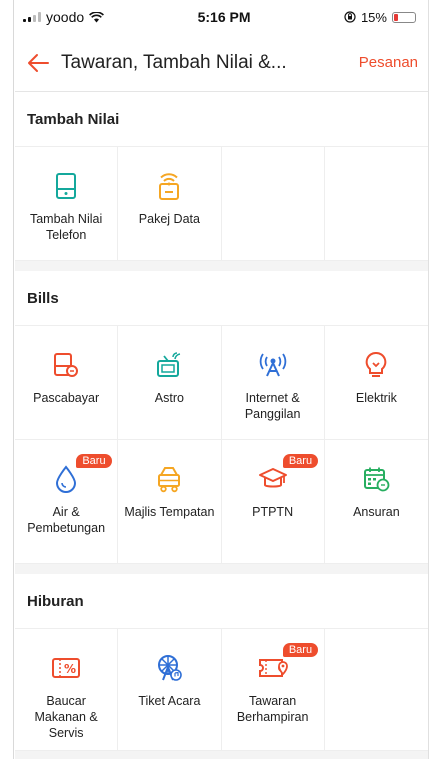  Describe the element at coordinates (273, 365) in the screenshot. I see `antenna-icon` at that location.